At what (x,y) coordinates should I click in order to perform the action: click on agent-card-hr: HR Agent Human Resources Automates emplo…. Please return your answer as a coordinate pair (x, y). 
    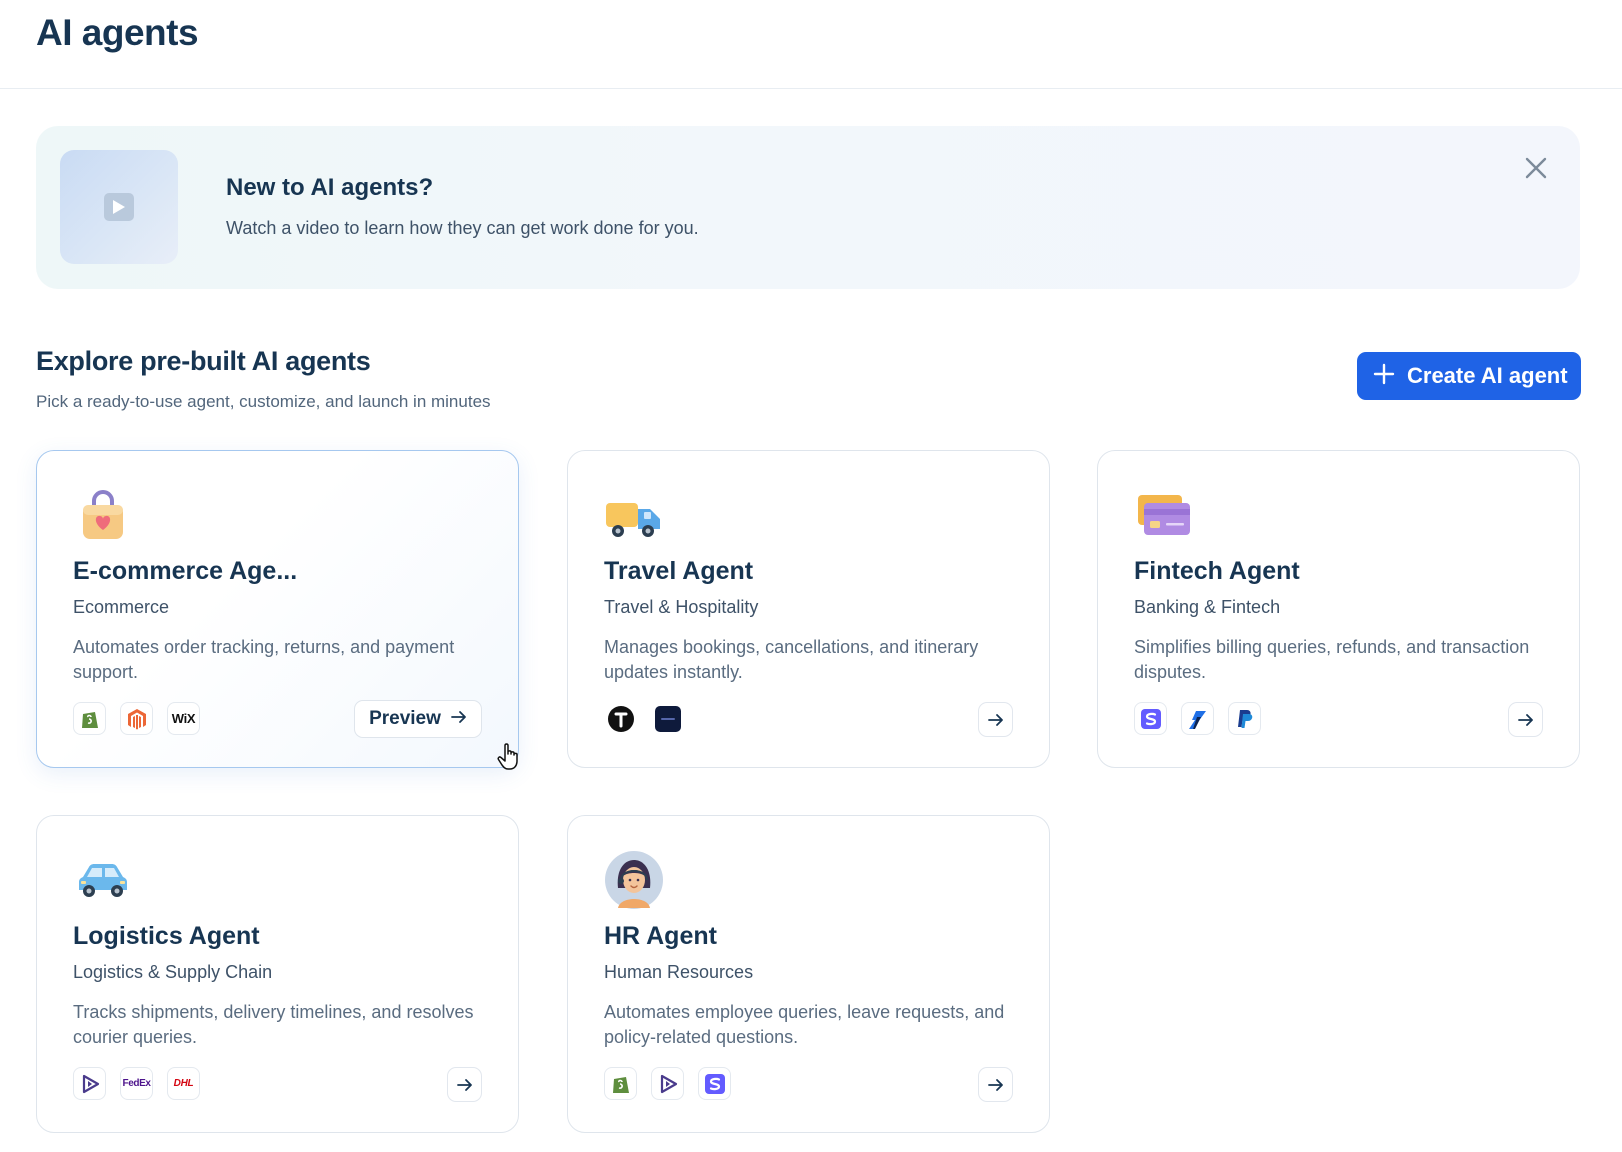
    Looking at the image, I should click on (808, 974).